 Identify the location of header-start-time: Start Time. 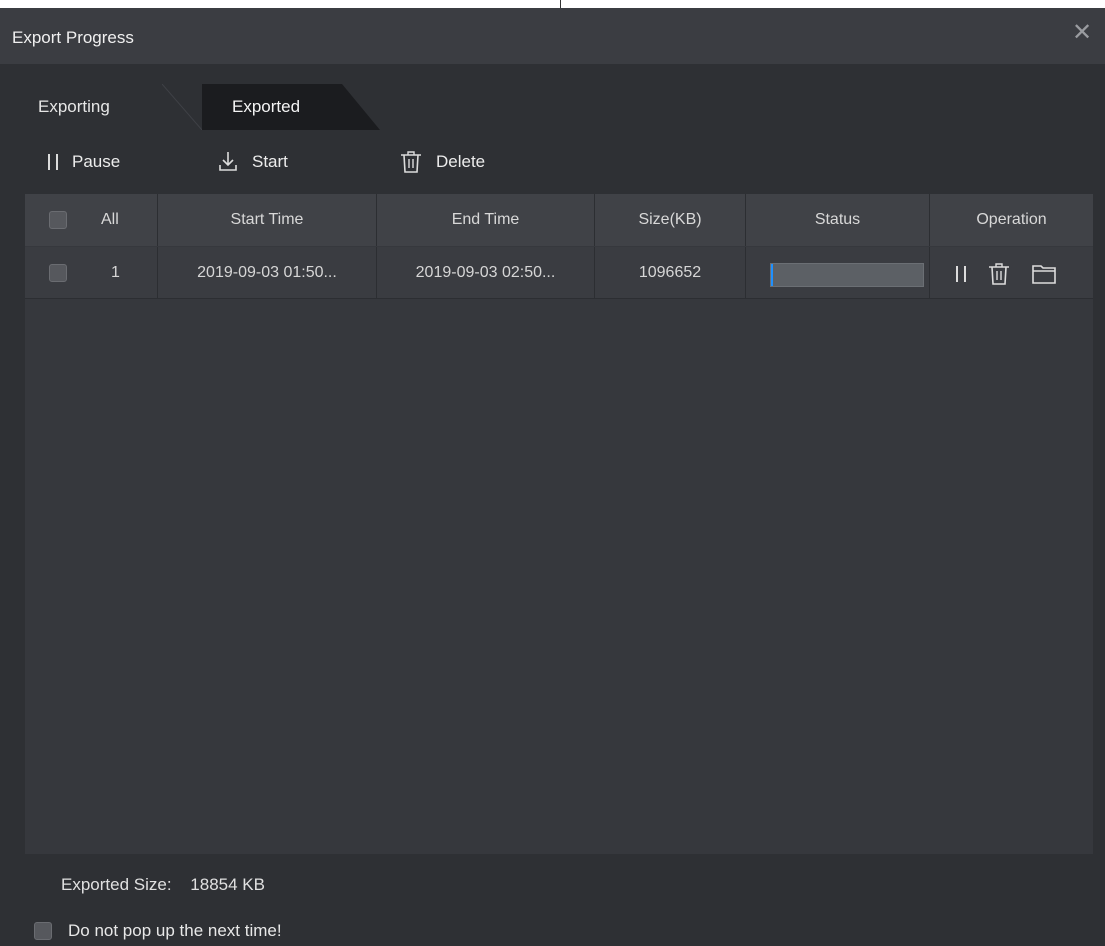
(267, 220).